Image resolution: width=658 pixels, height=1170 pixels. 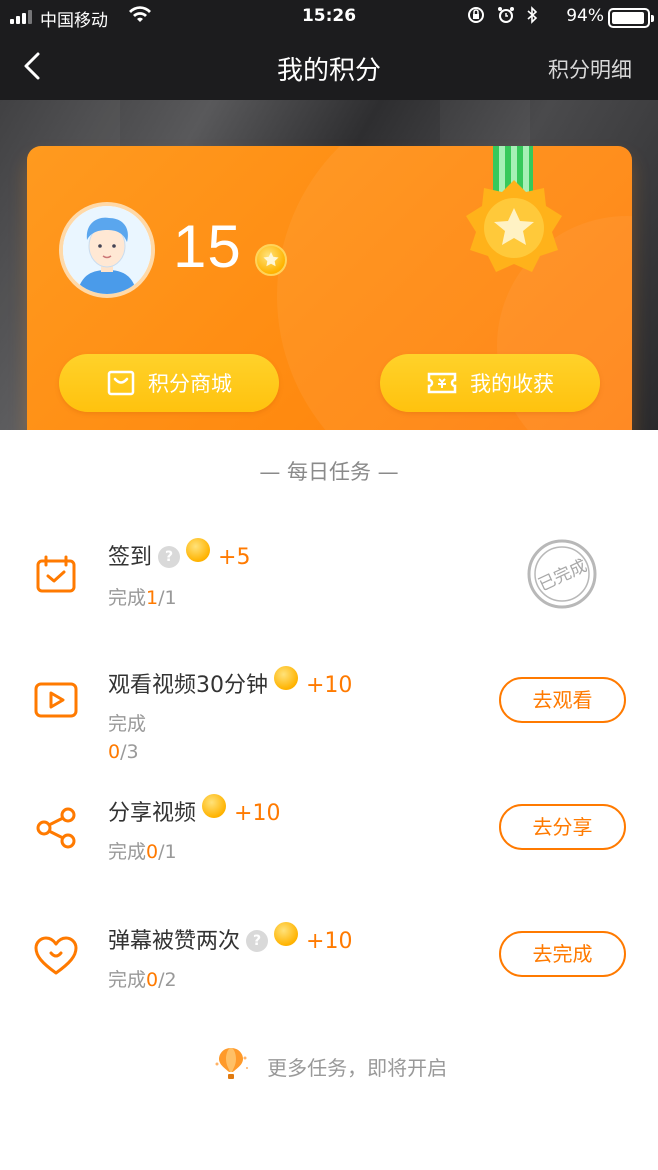 I want to click on battery-percent: 94%, so click(x=585, y=16).